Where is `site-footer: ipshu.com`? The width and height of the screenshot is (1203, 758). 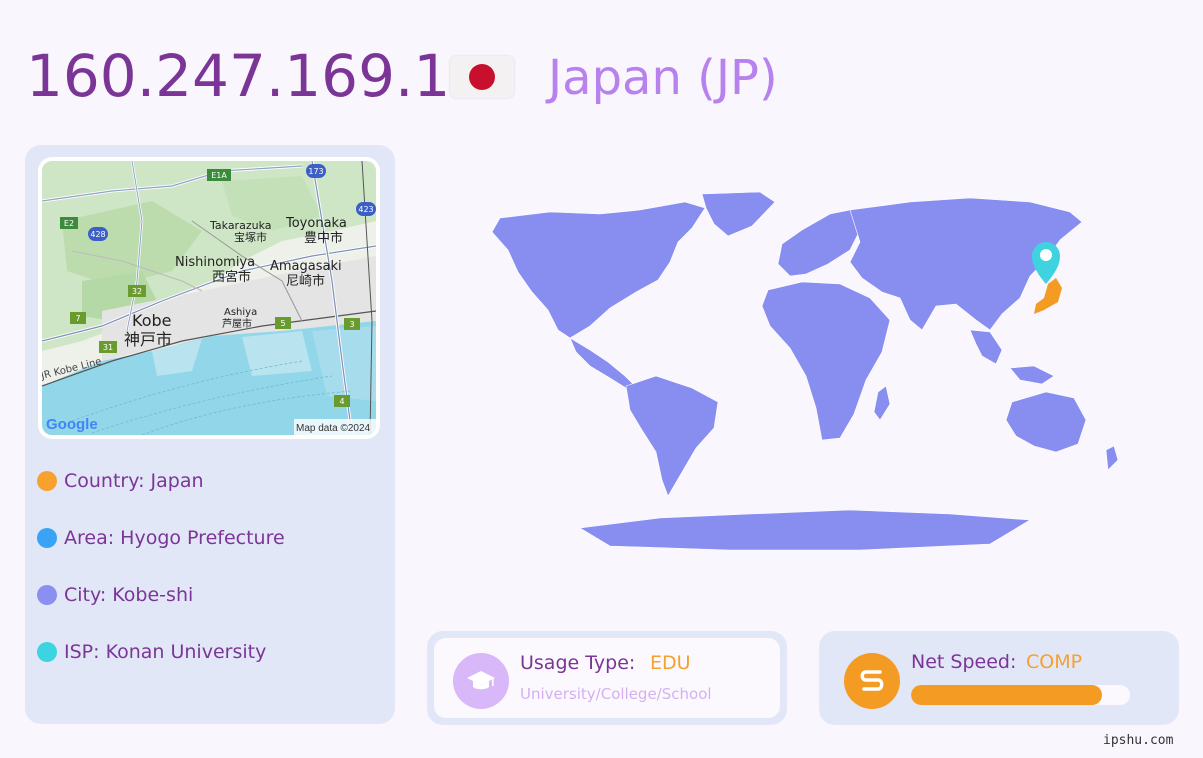
site-footer: ipshu.com is located at coordinates (1138, 740).